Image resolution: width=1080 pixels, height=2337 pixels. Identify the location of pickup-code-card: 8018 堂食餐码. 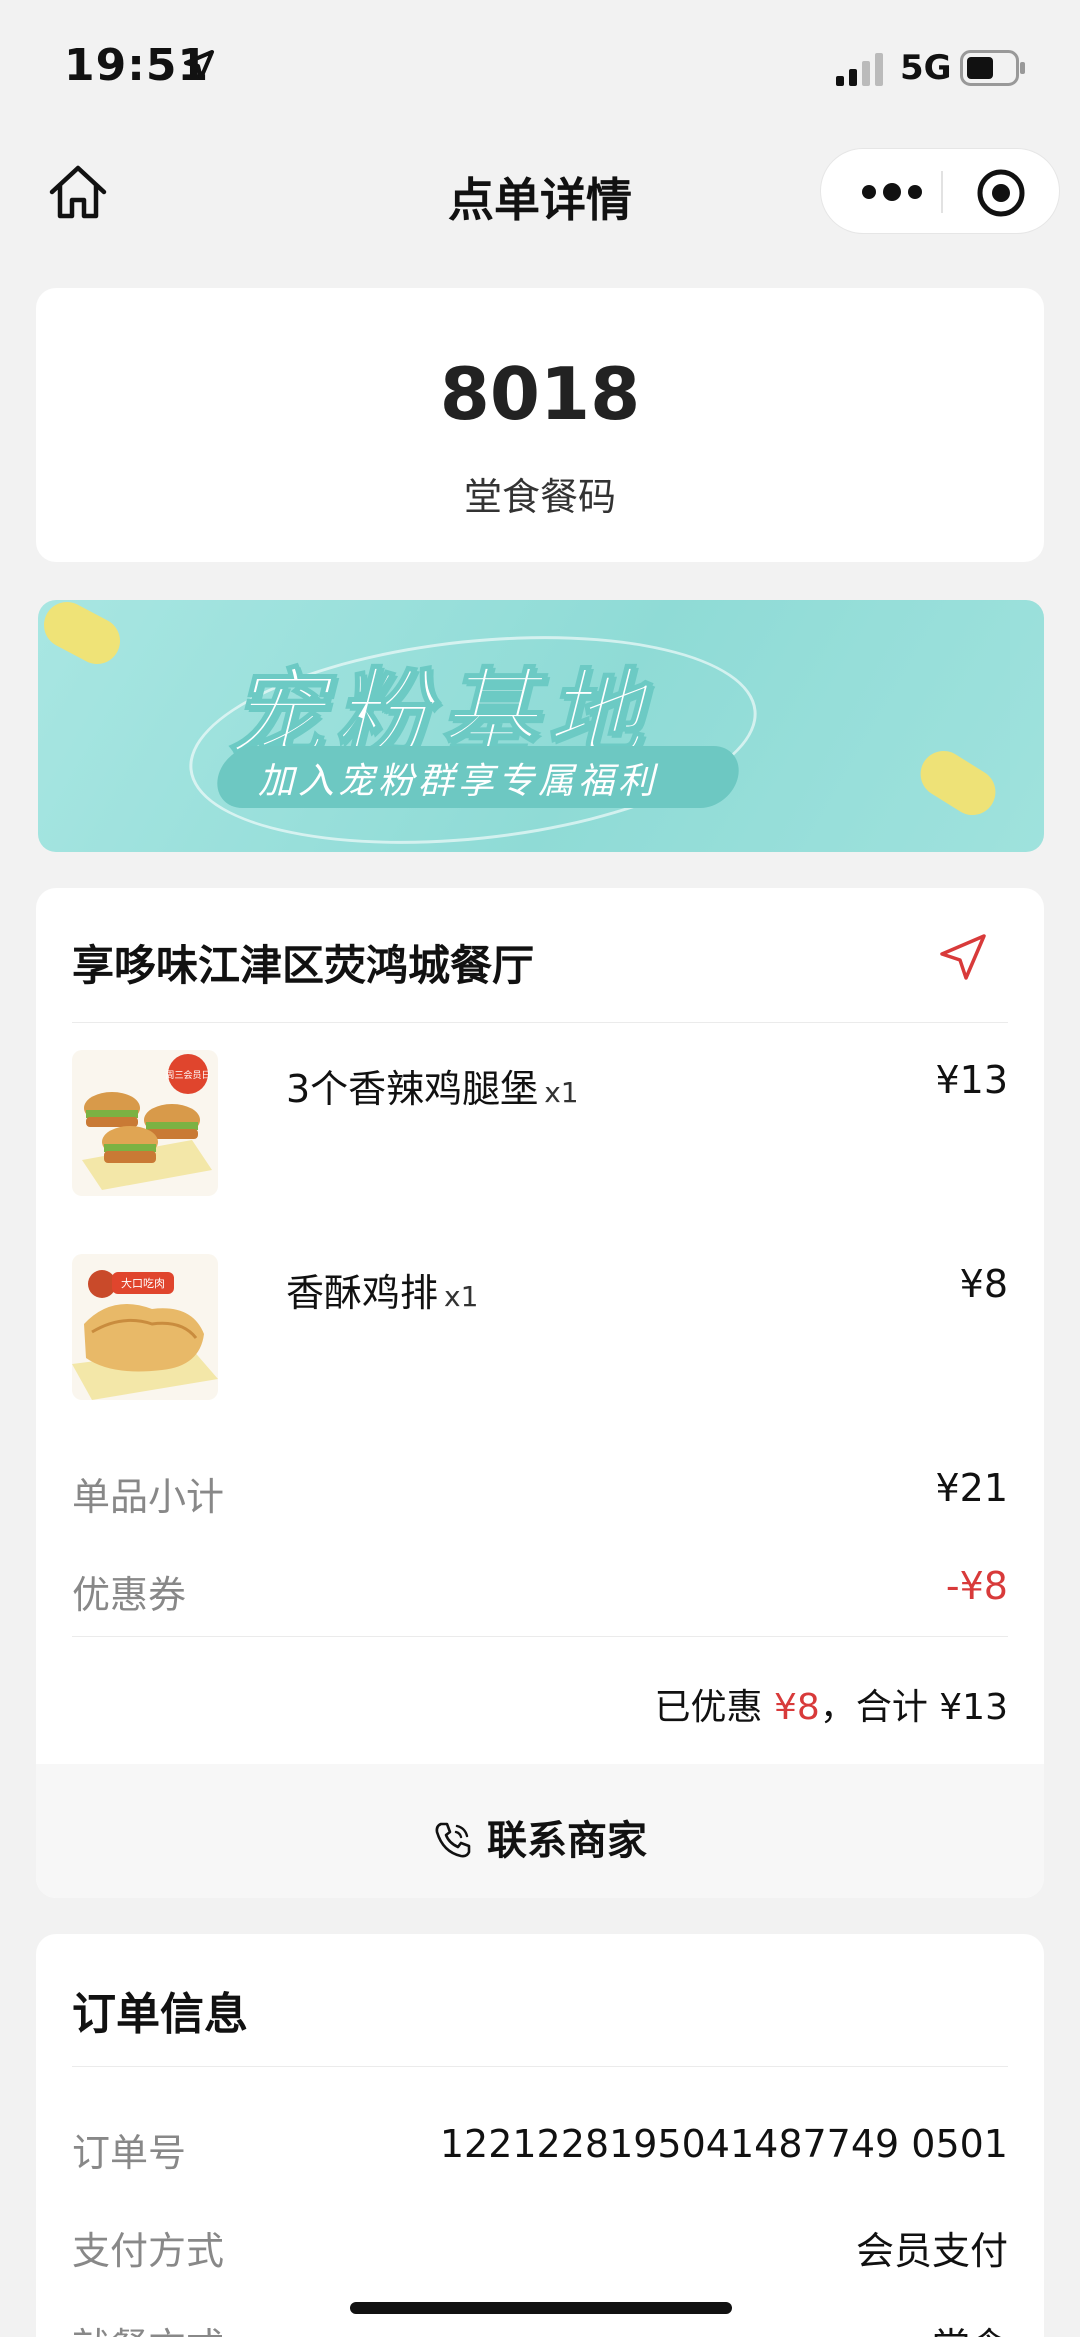
(540, 425).